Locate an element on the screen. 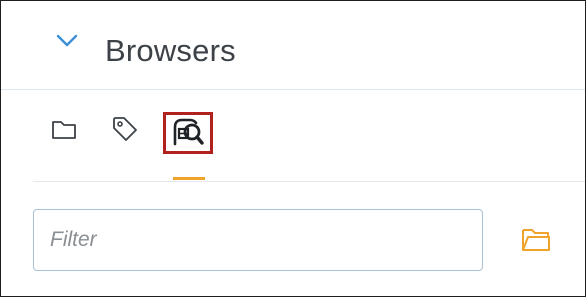  chevron-down-icon is located at coordinates (67, 40).